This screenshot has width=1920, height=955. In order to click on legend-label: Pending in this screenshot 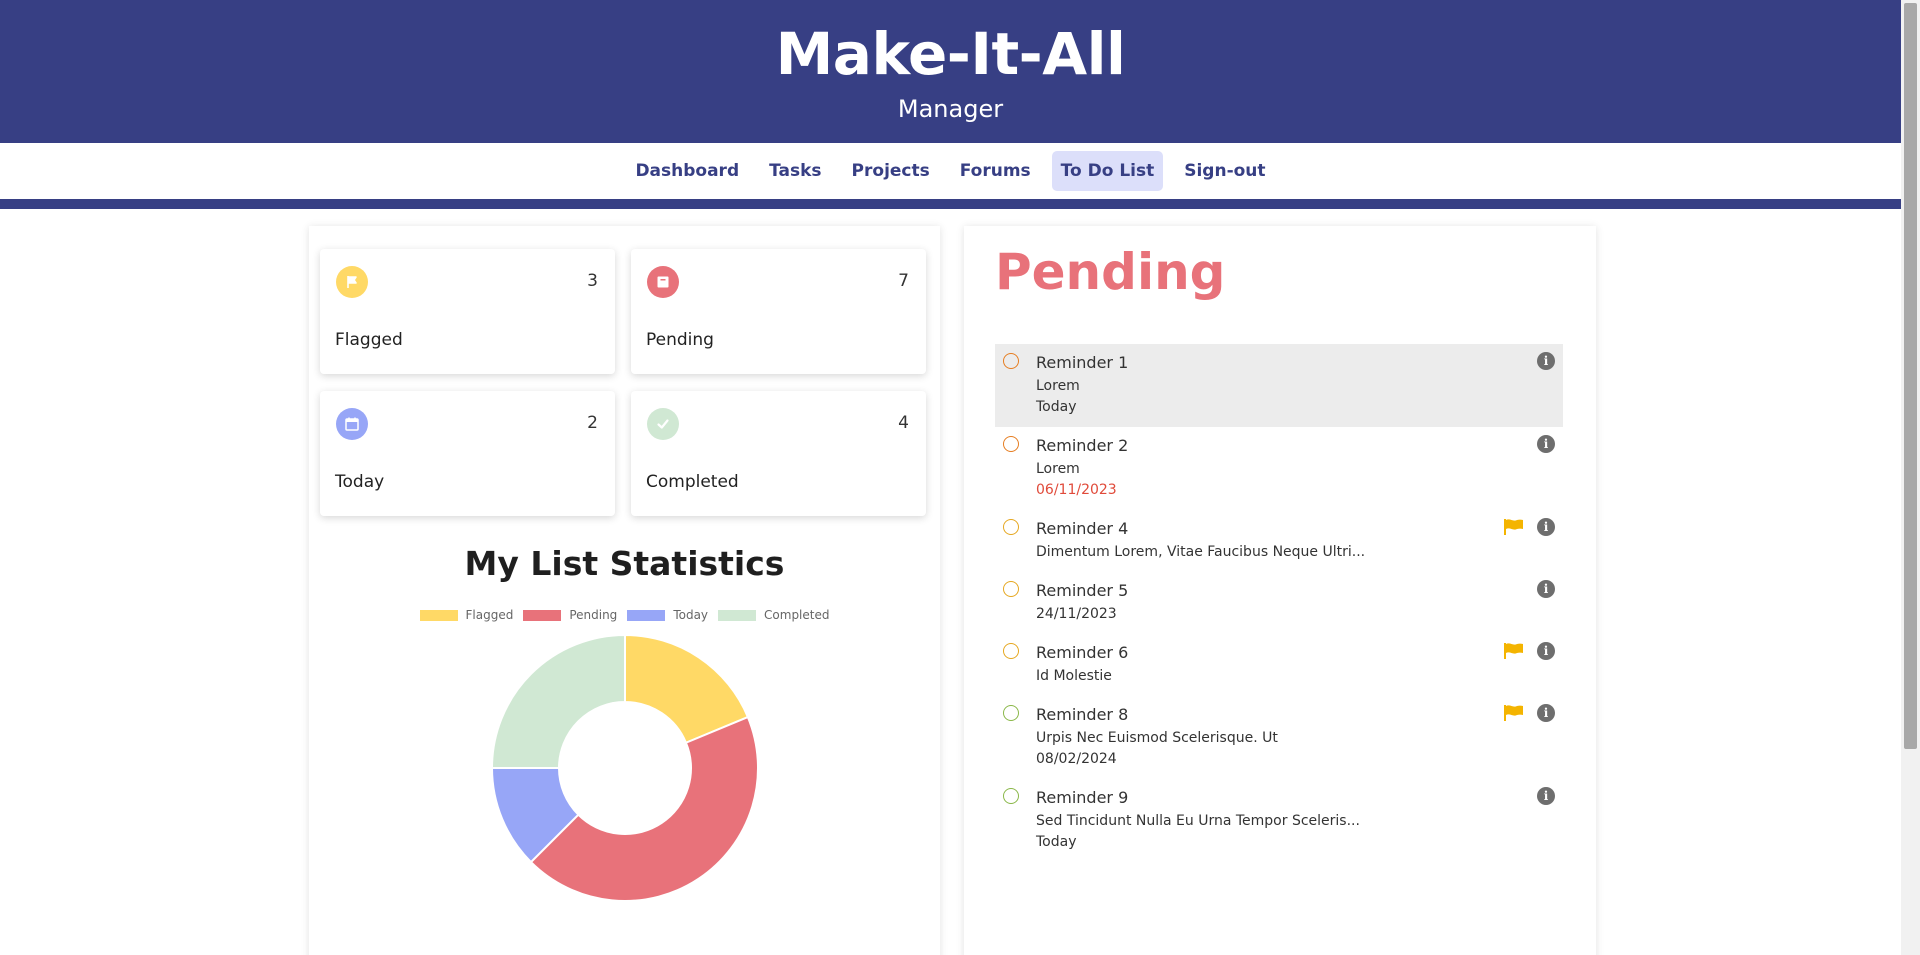, I will do `click(593, 615)`.